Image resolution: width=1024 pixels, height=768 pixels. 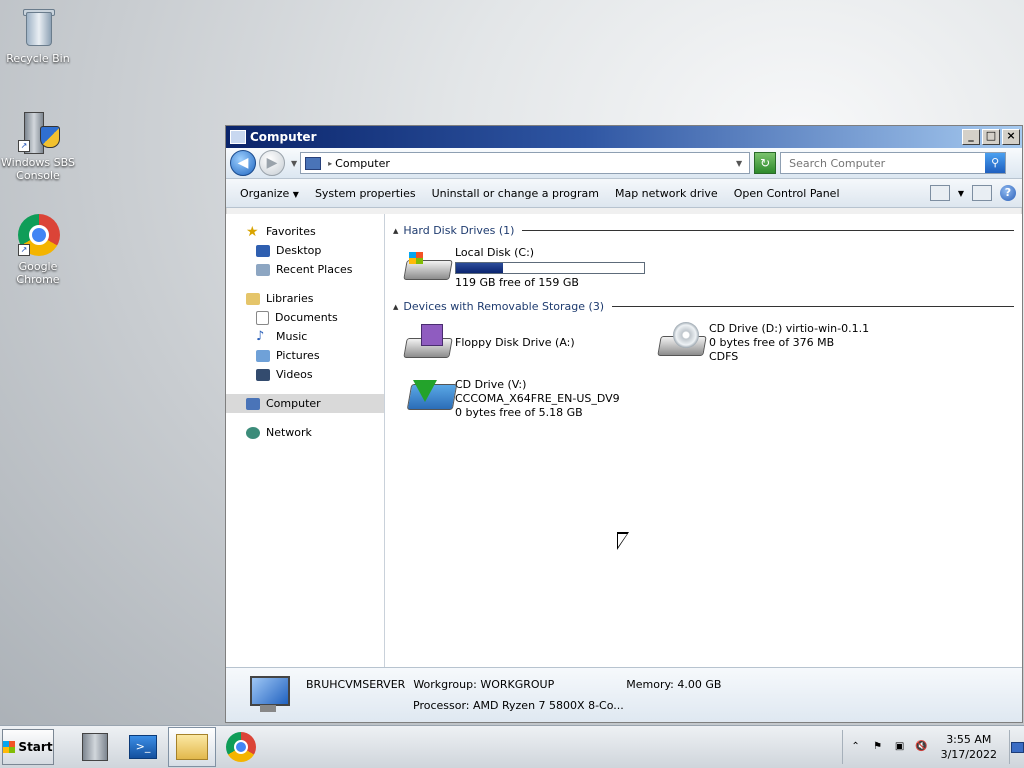 I want to click on group-header-removable: ▲ Devices with Removable Storage (3), so click(x=703, y=306).